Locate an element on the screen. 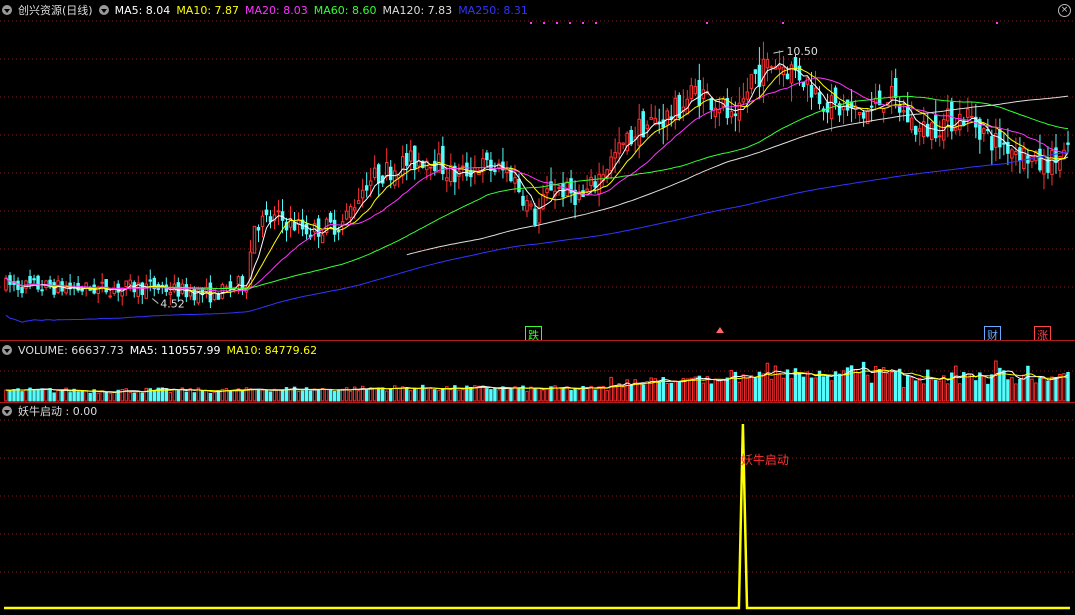 This screenshot has width=1075, height=615. ma-menu-icon is located at coordinates (103, 10).